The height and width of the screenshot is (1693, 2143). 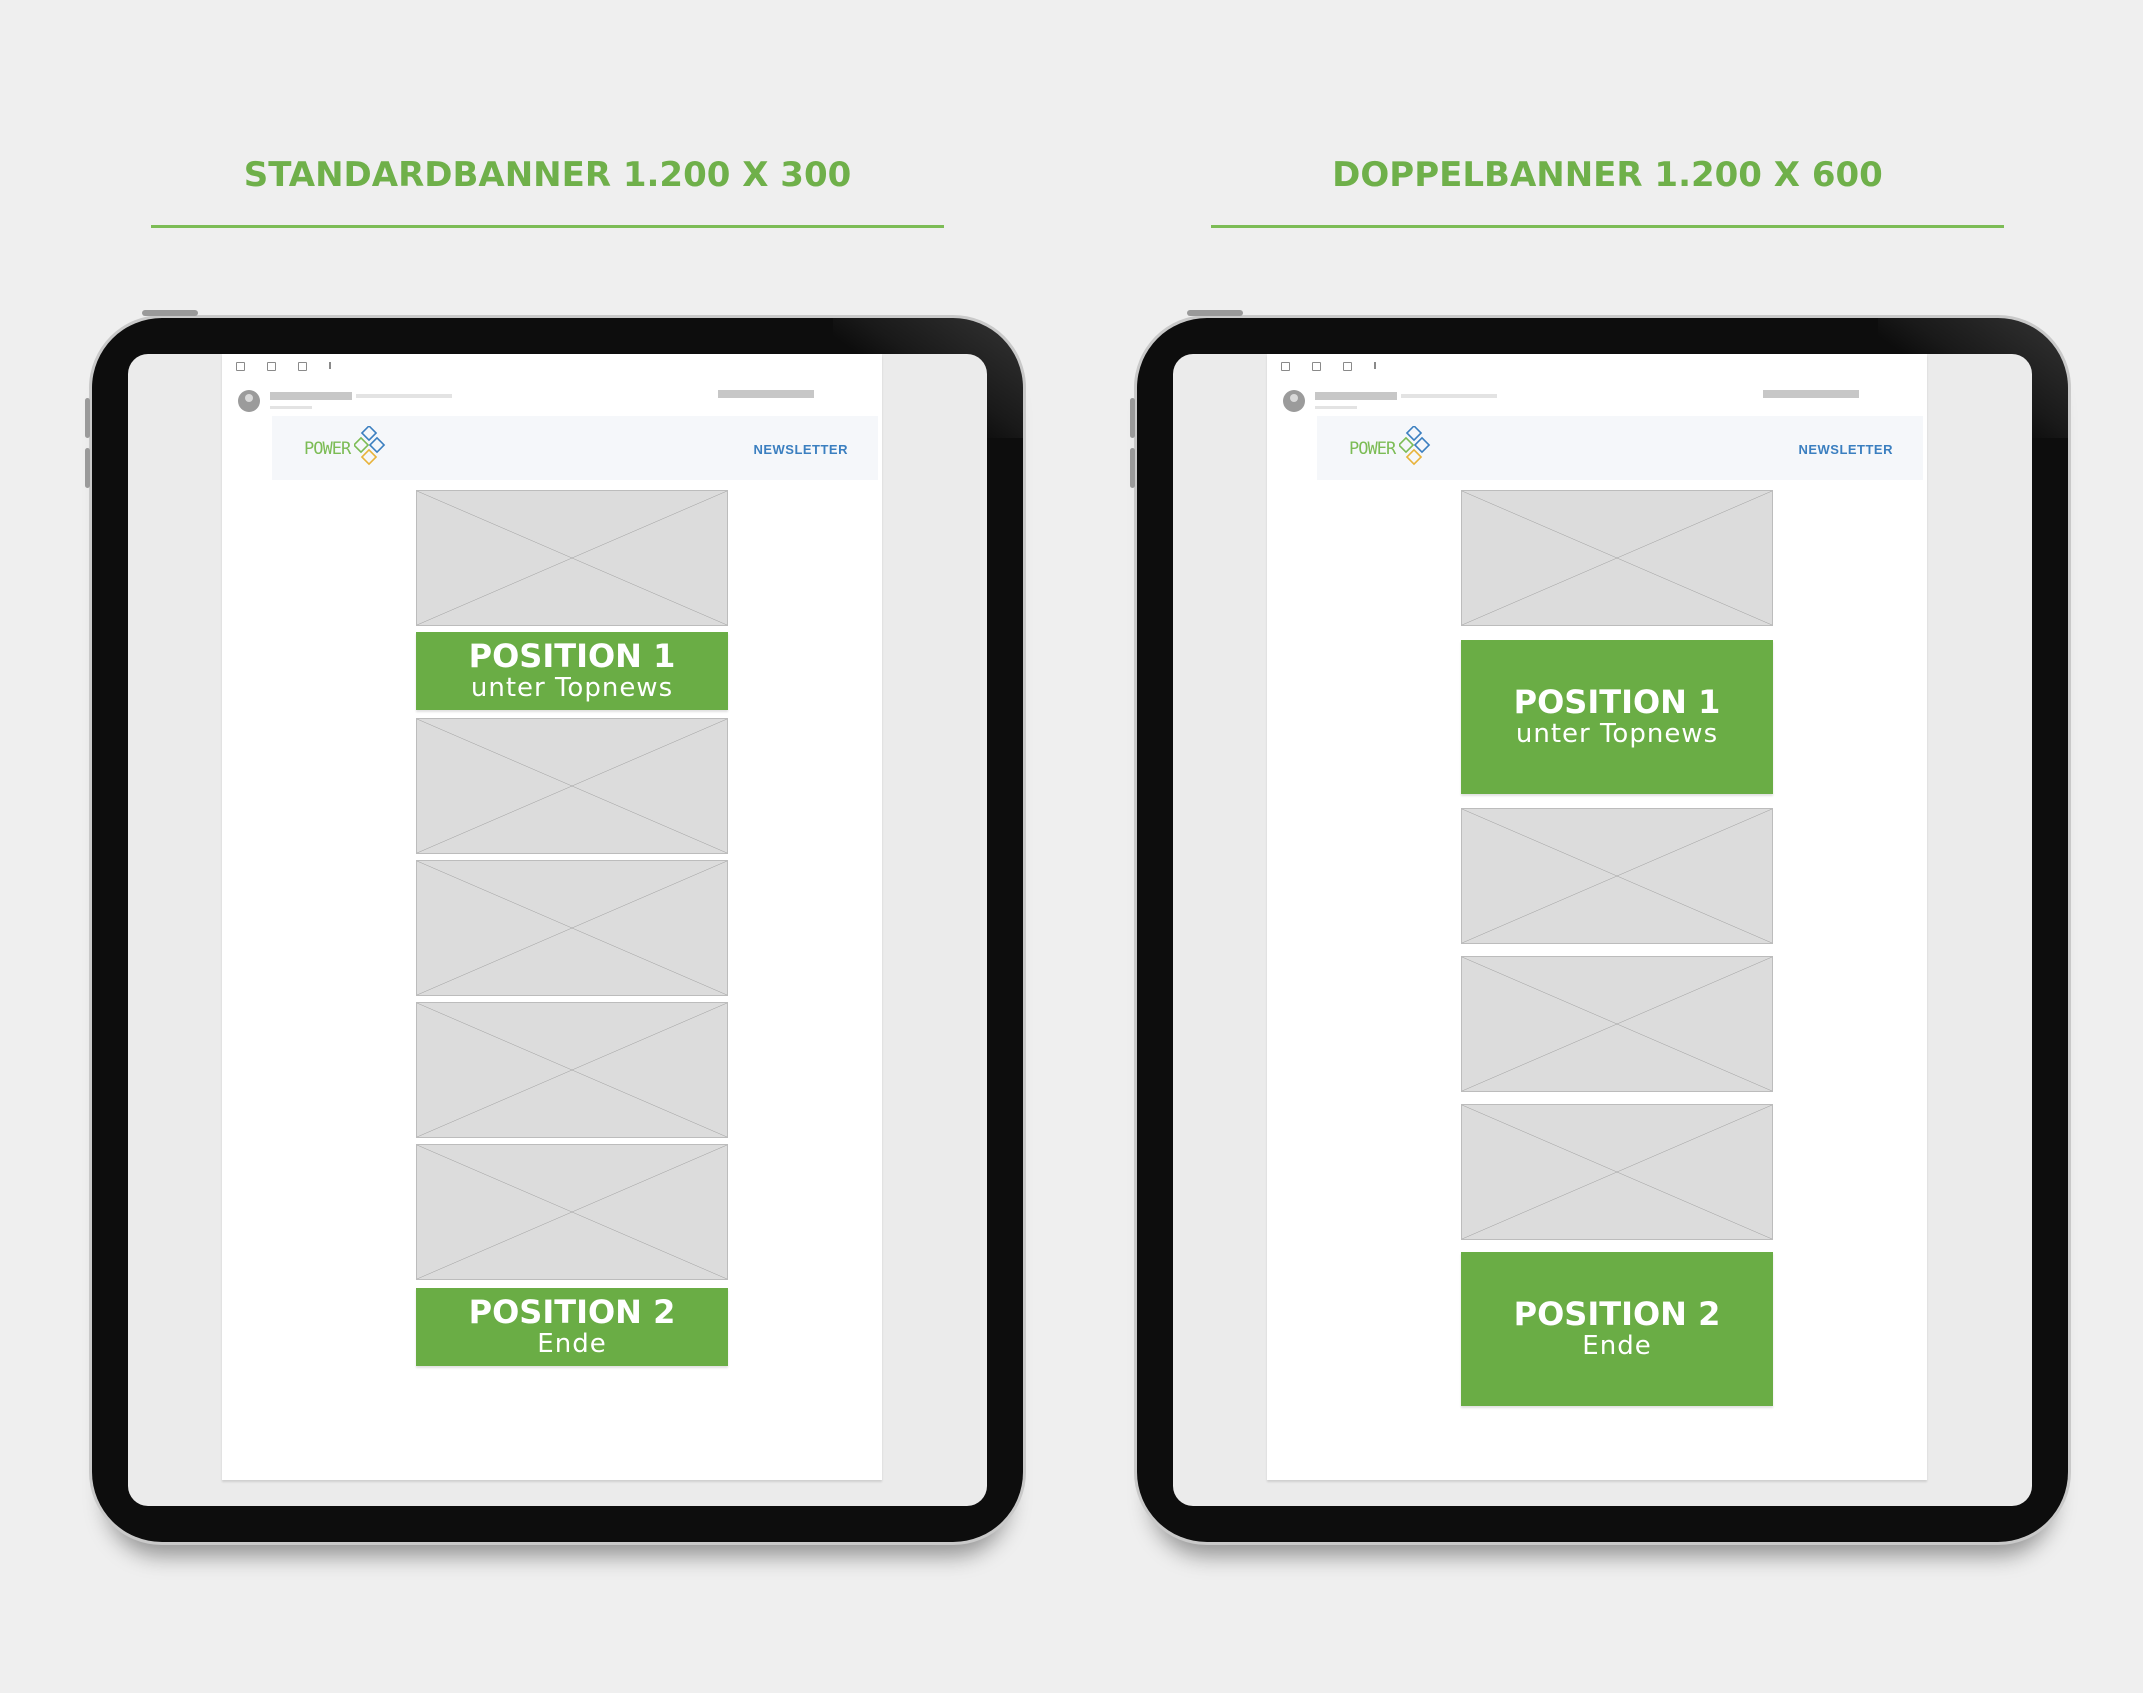 I want to click on section-title-doppelbanner: DOPPELBANNER 1.200 X 600, so click(x=1607, y=175).